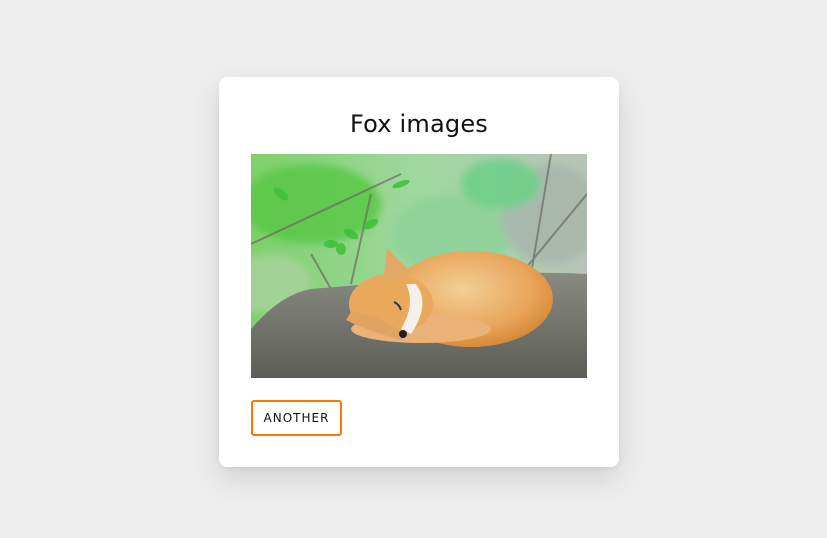 This screenshot has height=538, width=827. I want to click on another-button: ANOTHER, so click(296, 418).